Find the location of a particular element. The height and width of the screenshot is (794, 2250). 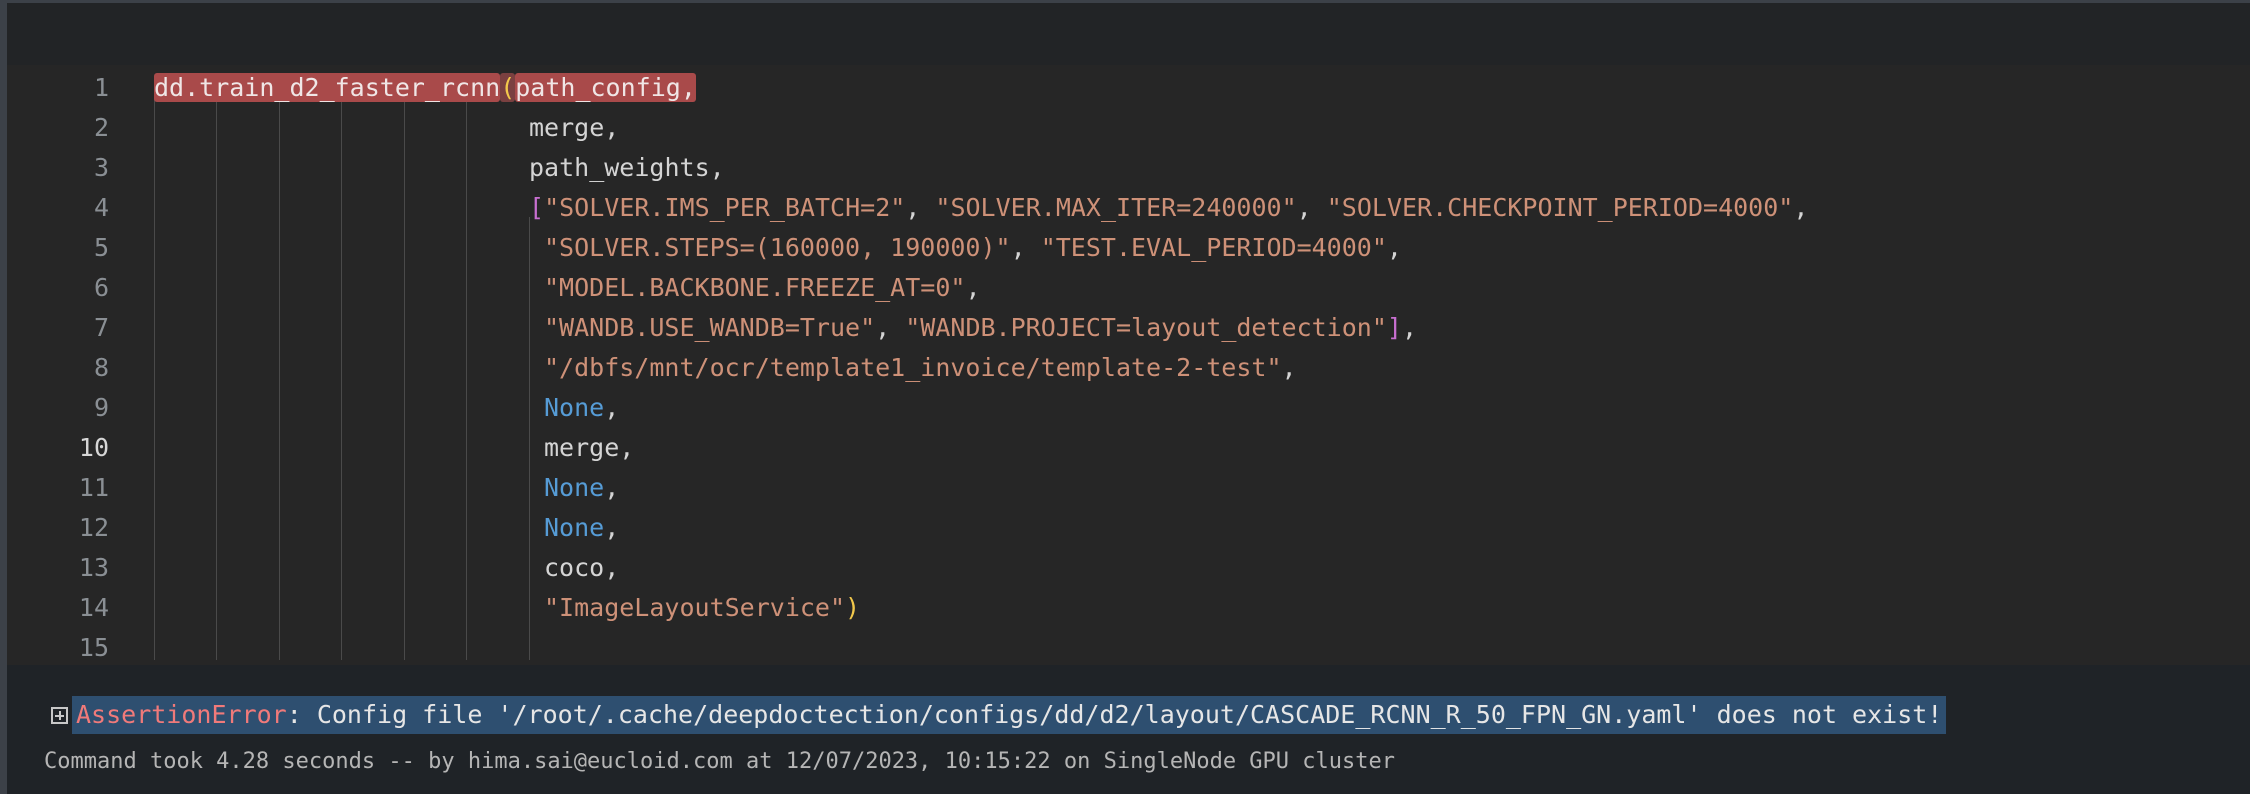

line-number: 4 is located at coordinates (101, 207).